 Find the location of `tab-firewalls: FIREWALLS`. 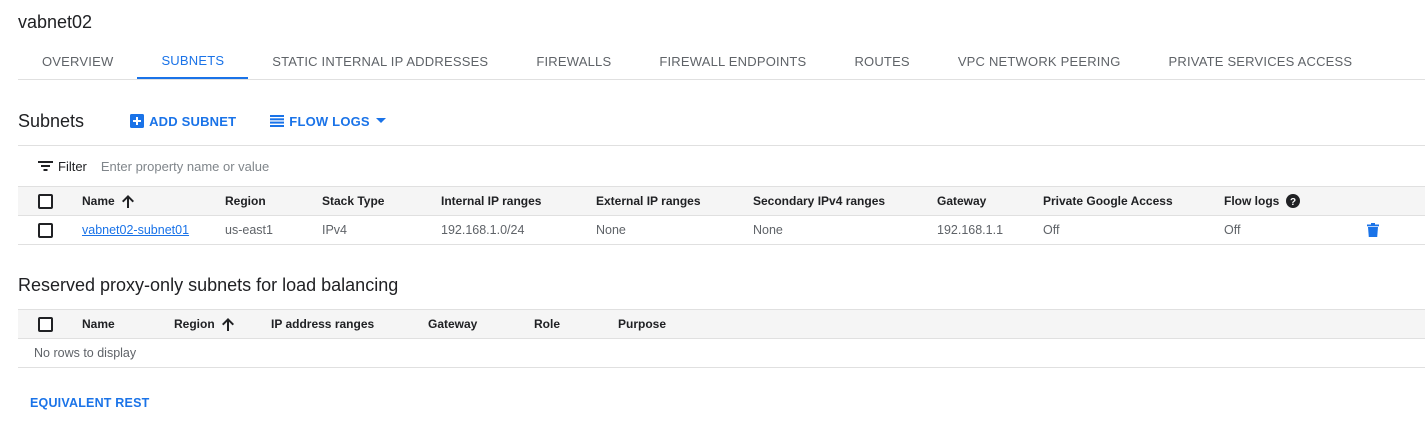

tab-firewalls: FIREWALLS is located at coordinates (573, 61).